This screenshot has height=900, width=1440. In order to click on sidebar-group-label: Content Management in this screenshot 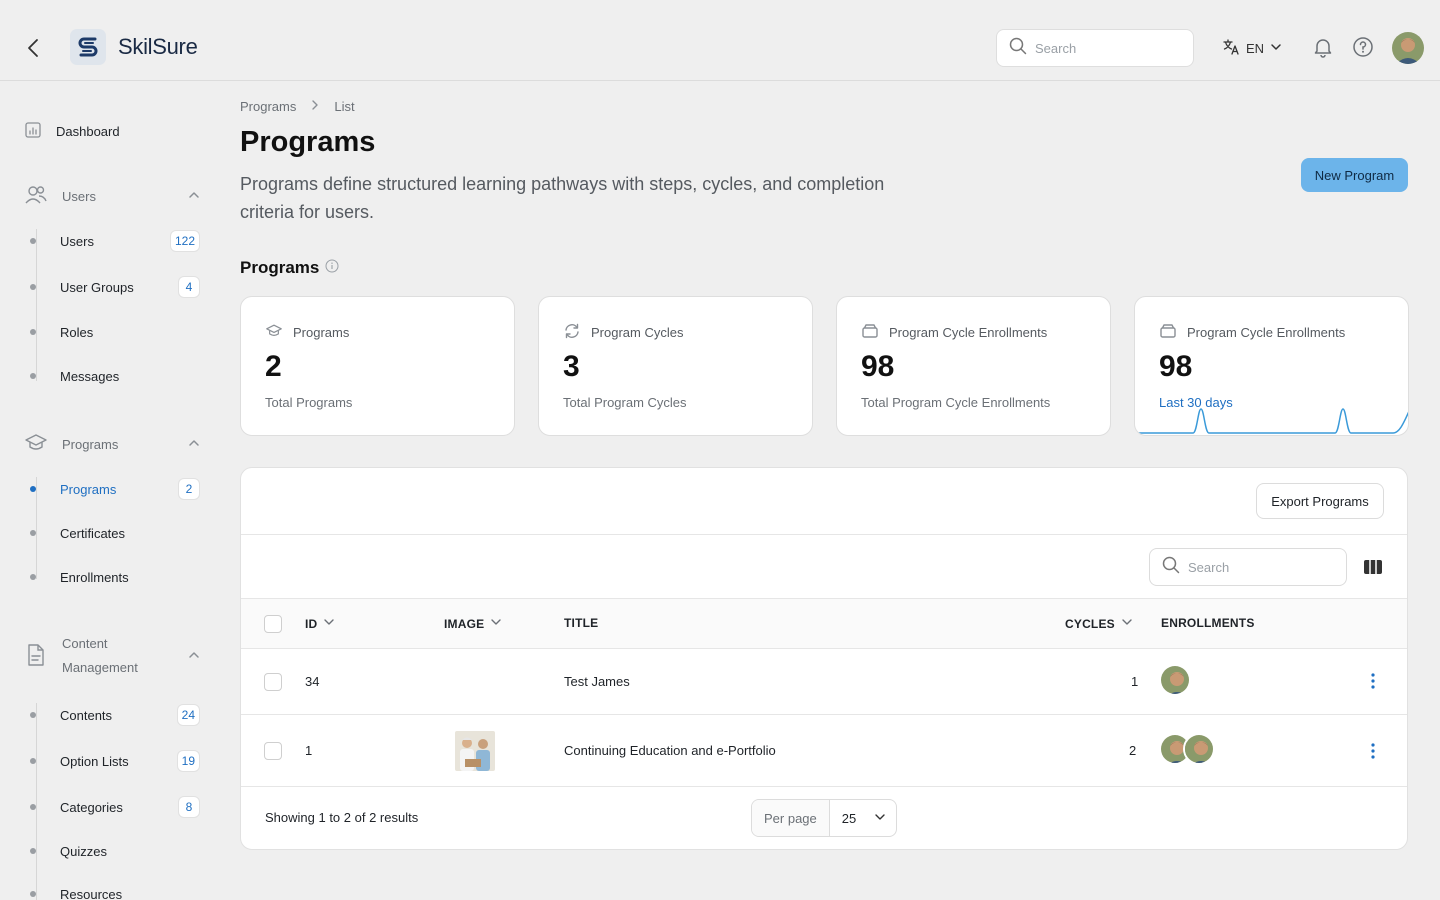, I will do `click(100, 655)`.